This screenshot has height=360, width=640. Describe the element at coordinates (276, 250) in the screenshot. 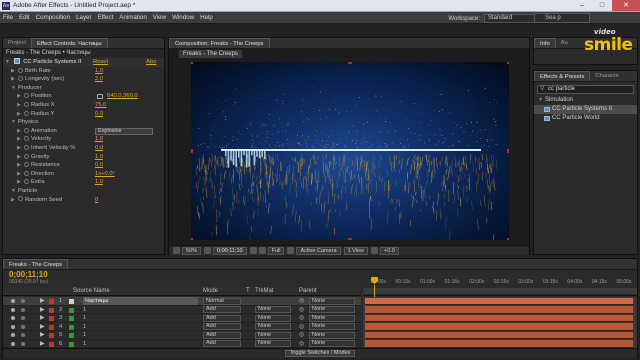

I see `resolution-select: Full` at that location.